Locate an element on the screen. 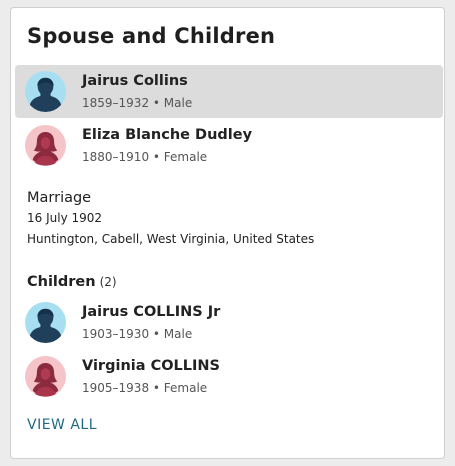 The height and width of the screenshot is (466, 455). person-row-jairus-collins: Jairus Collins 1859–1932 • Male is located at coordinates (229, 91).